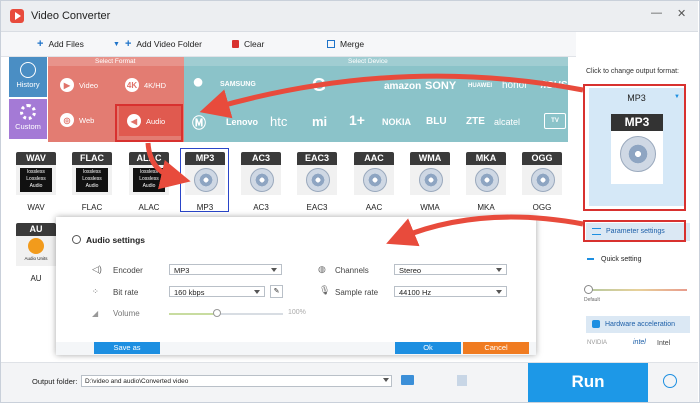 This screenshot has width=700, height=403. What do you see at coordinates (374, 177) in the screenshot?
I see `format-tile-aac: AAC` at bounding box center [374, 177].